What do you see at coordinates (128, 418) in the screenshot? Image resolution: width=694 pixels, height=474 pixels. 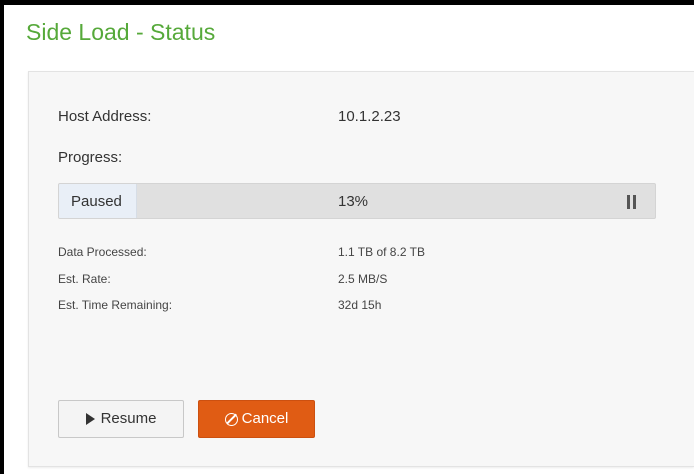 I see `resume-button-label: Resume` at bounding box center [128, 418].